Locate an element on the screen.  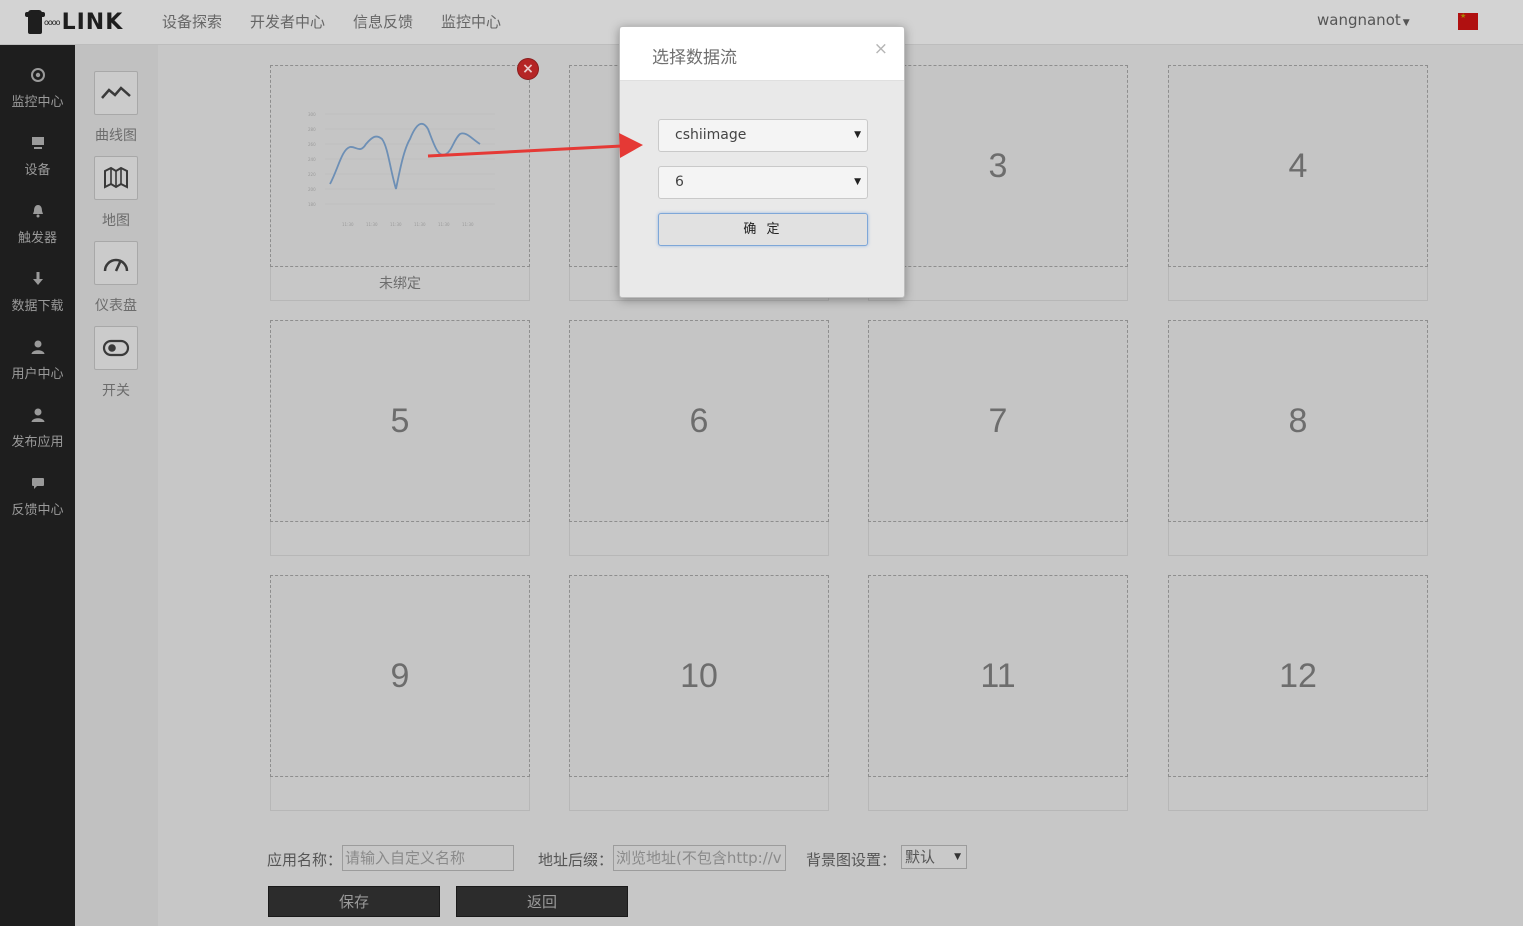
monitor-icon is located at coordinates (37, 145).